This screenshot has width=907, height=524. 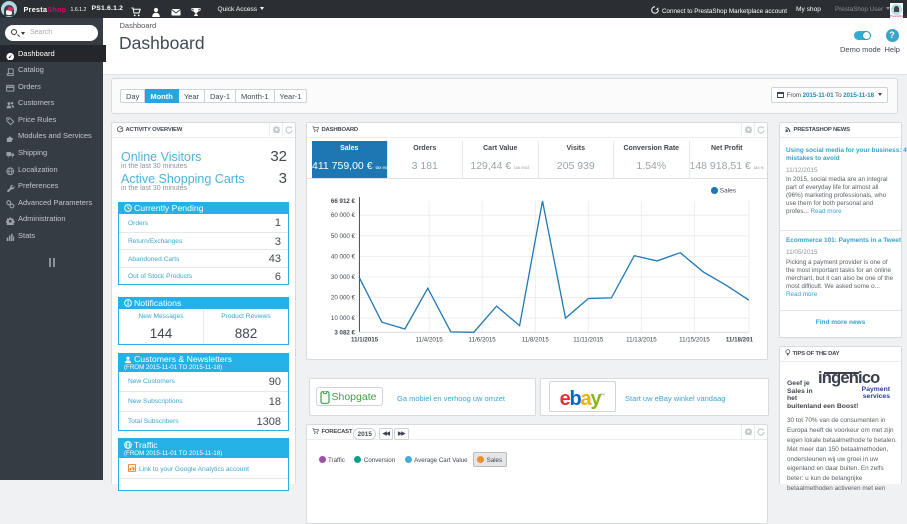 What do you see at coordinates (343, 215) in the screenshot?
I see `svg-text: 60 000 €` at bounding box center [343, 215].